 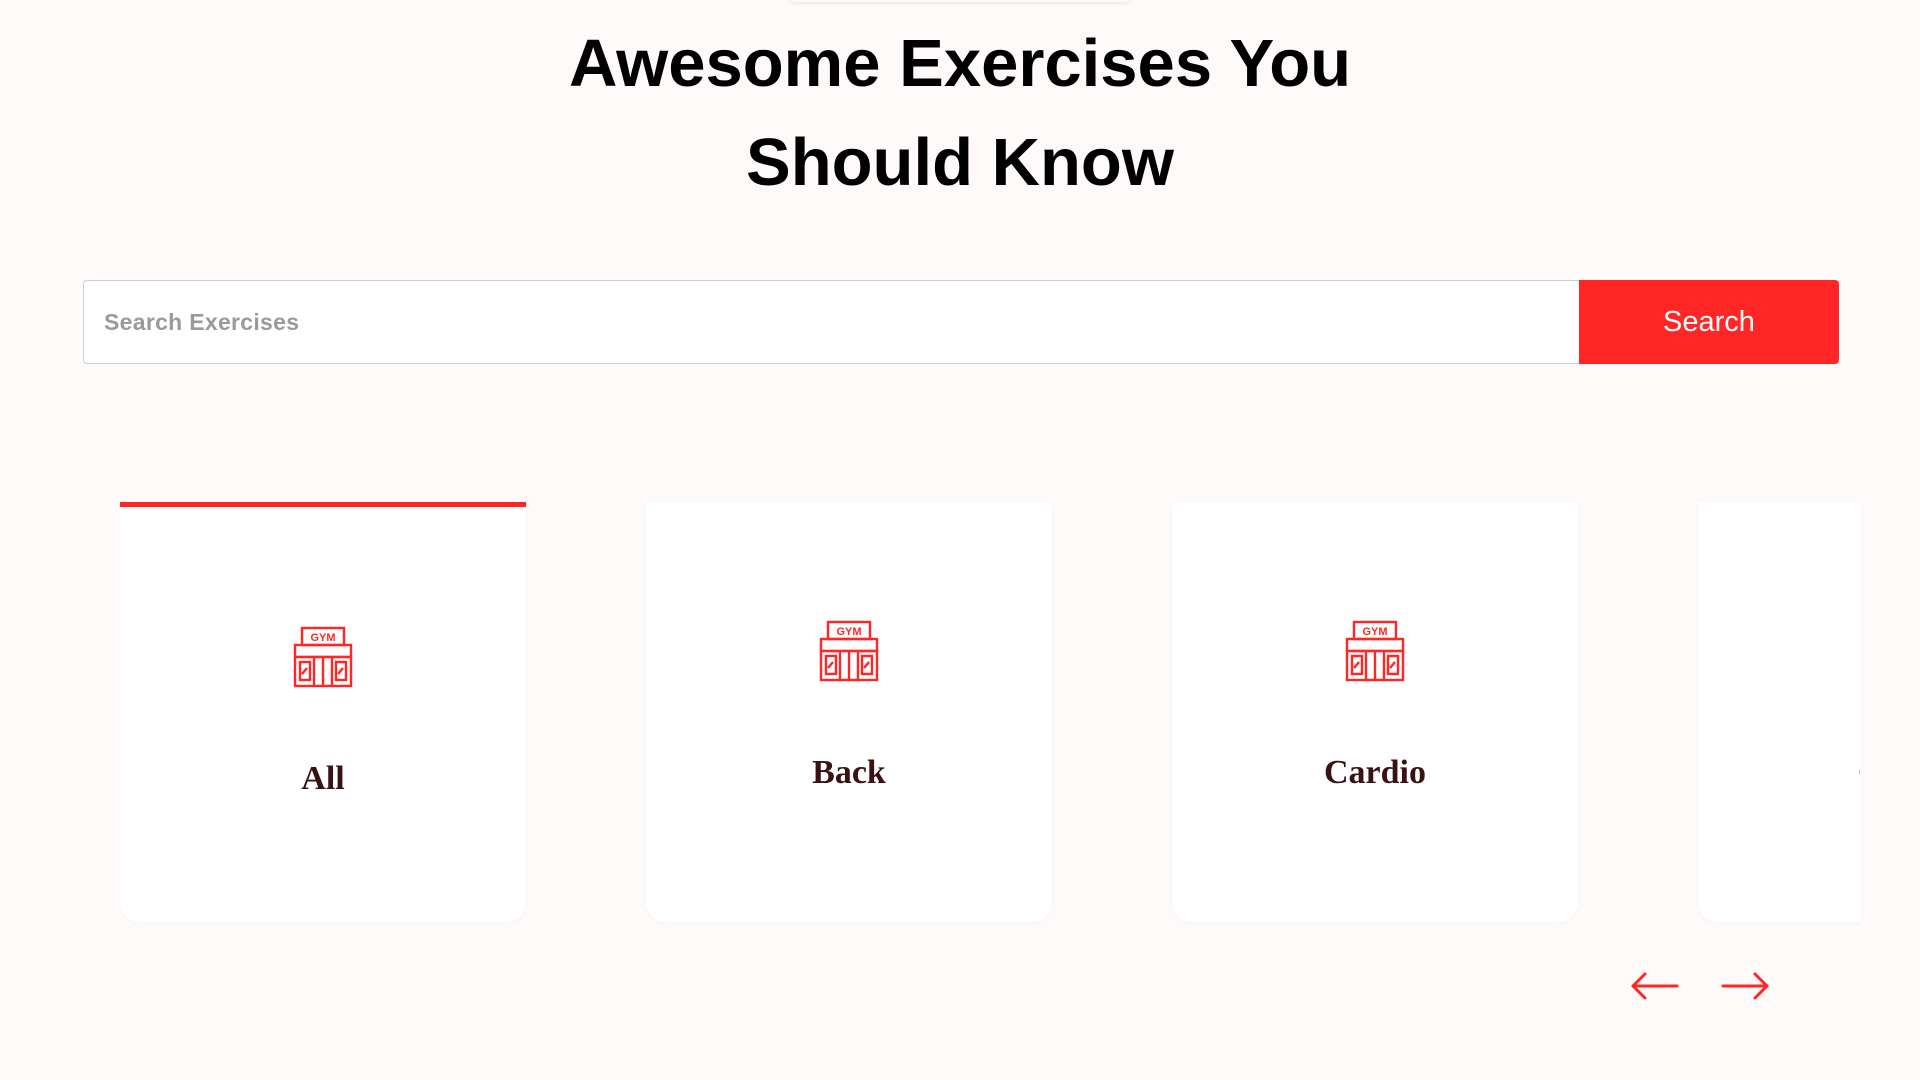 What do you see at coordinates (323, 778) in the screenshot?
I see `category-label: All` at bounding box center [323, 778].